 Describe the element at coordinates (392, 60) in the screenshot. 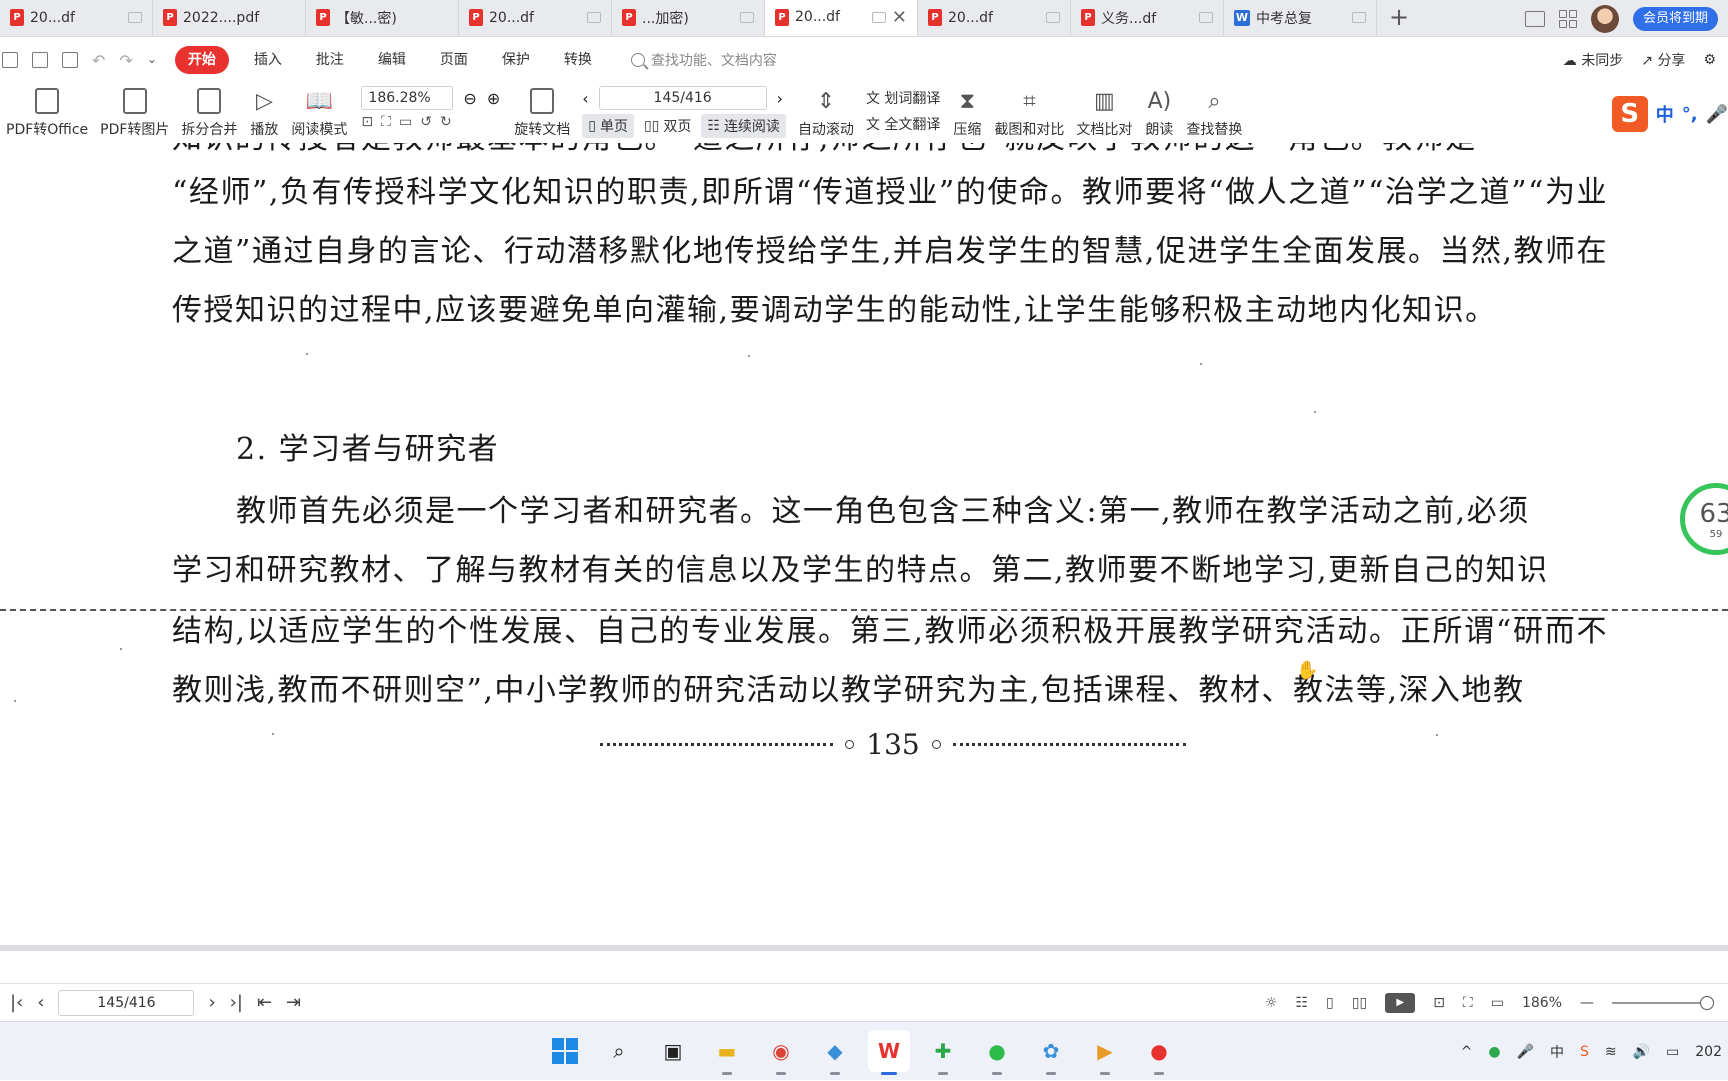

I see `menu-edit: 编辑` at that location.